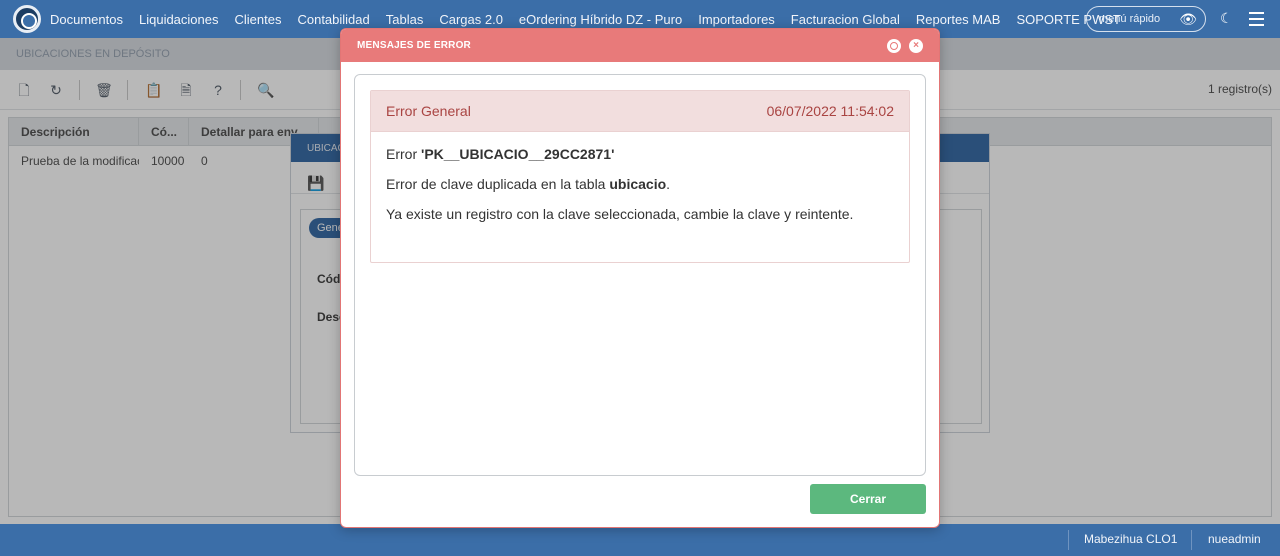 Image resolution: width=1280 pixels, height=556 pixels. I want to click on quick-menu-search: menú rápido 👁, so click(1146, 19).